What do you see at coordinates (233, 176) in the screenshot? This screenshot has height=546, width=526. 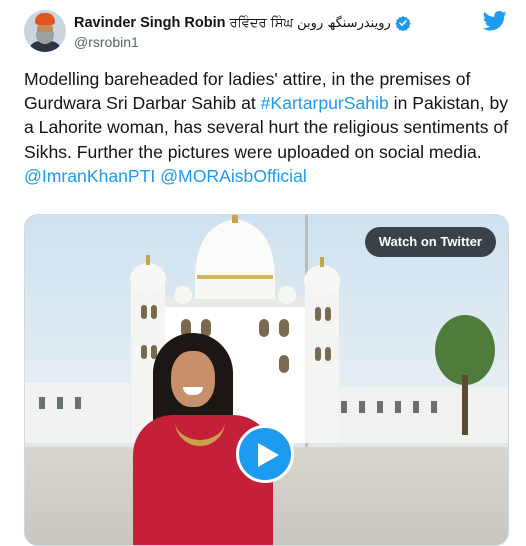 I see `mention-link-2: @MORAisbOfficial` at bounding box center [233, 176].